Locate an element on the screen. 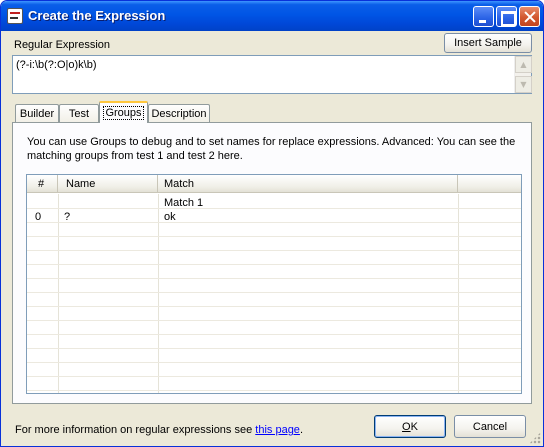 This screenshot has height=447, width=544. tab-test: Test is located at coordinates (79, 113).